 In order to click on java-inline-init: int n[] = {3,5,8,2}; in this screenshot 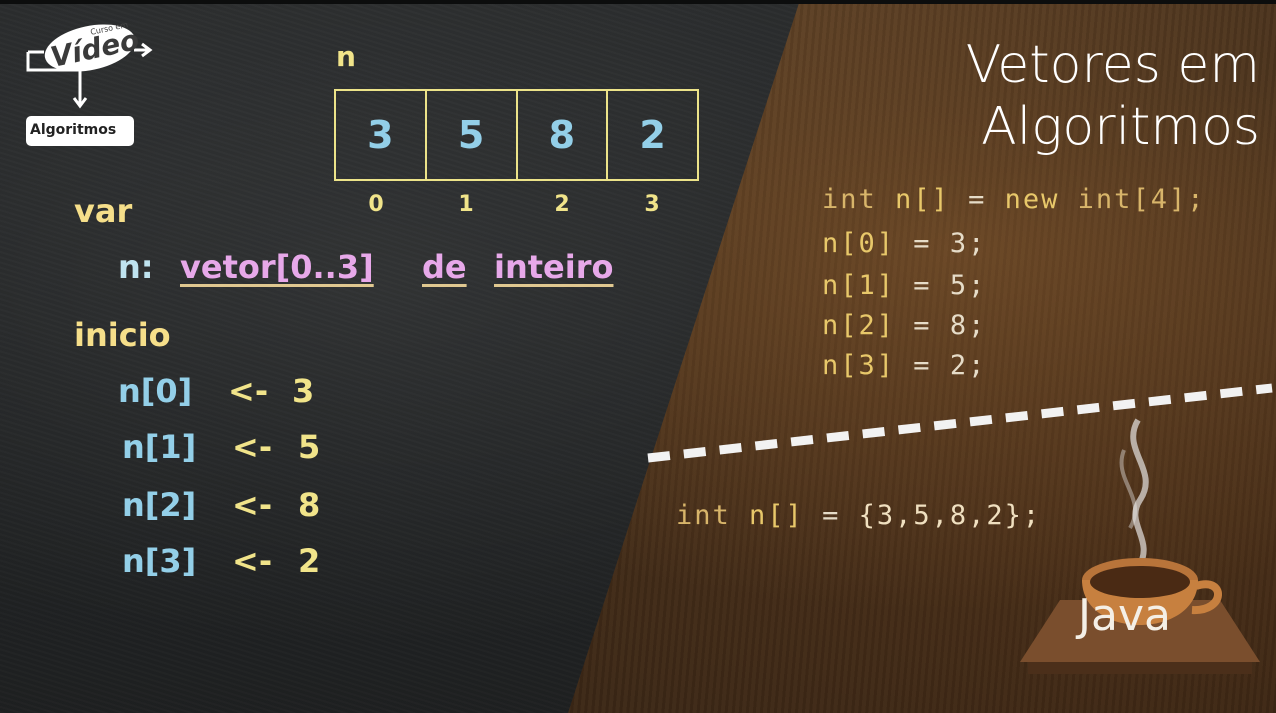, I will do `click(858, 515)`.